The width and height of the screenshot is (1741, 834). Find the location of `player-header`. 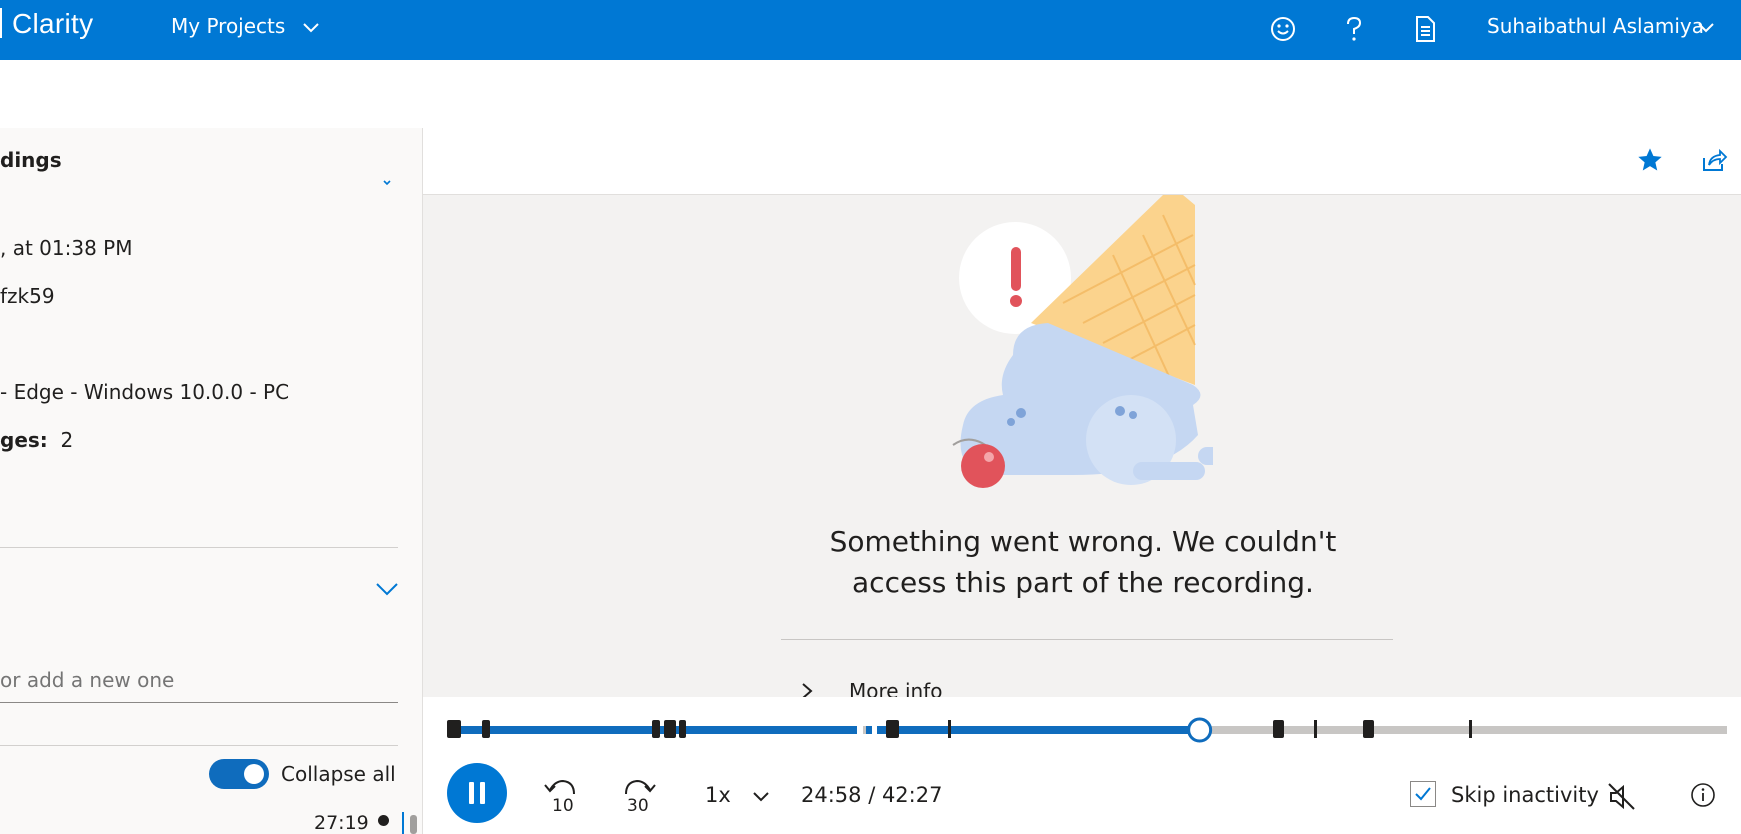

player-header is located at coordinates (1082, 161).